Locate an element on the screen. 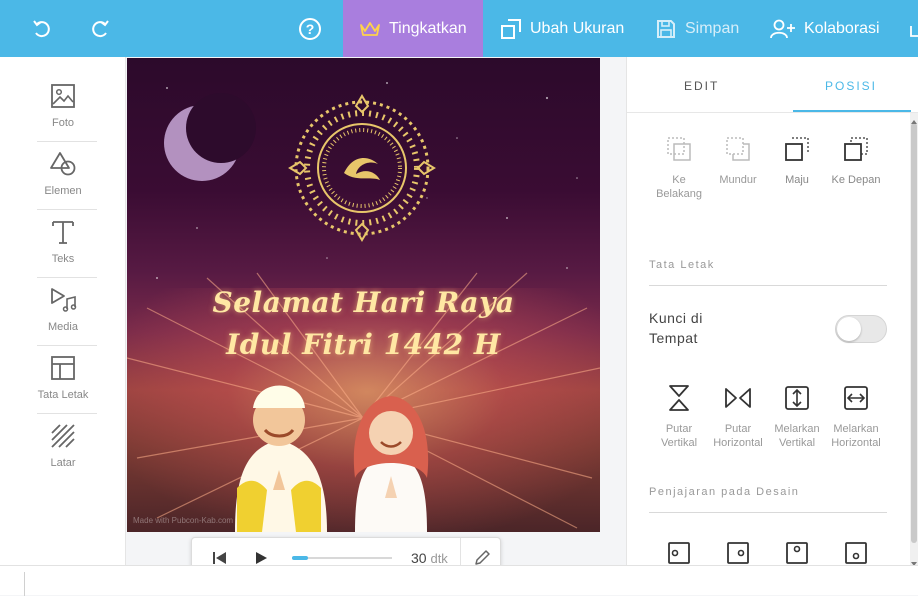 This screenshot has width=918, height=596. boy-illustration is located at coordinates (281, 458).